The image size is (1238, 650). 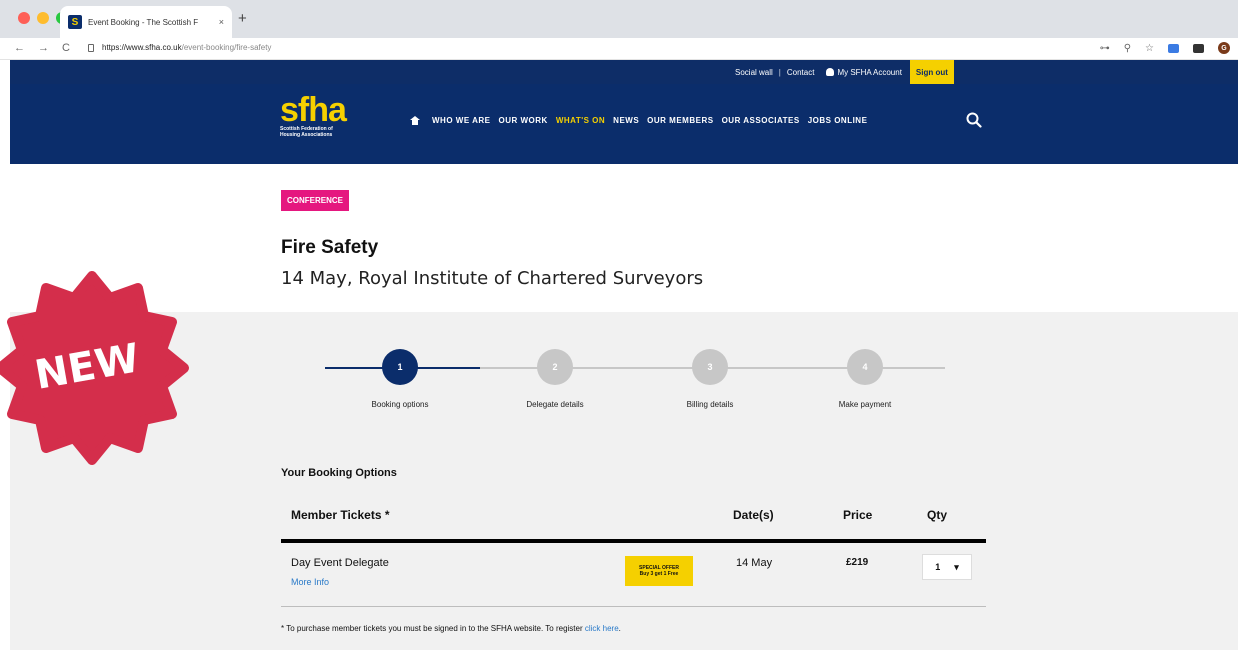 What do you see at coordinates (24, 18) in the screenshot?
I see `close-window-button` at bounding box center [24, 18].